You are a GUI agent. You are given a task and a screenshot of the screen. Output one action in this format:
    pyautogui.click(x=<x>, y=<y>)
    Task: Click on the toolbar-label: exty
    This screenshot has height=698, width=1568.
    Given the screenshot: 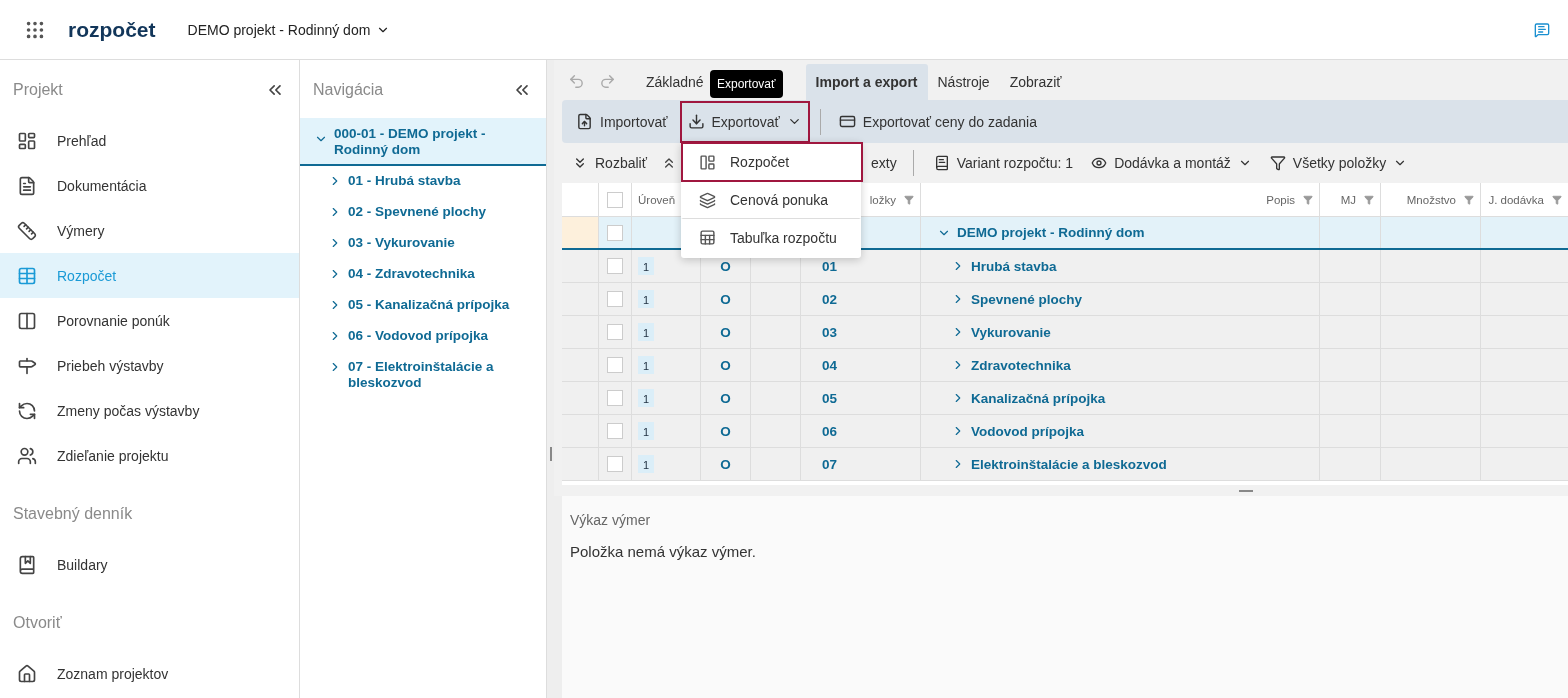 What is the action you would take?
    pyautogui.click(x=883, y=163)
    